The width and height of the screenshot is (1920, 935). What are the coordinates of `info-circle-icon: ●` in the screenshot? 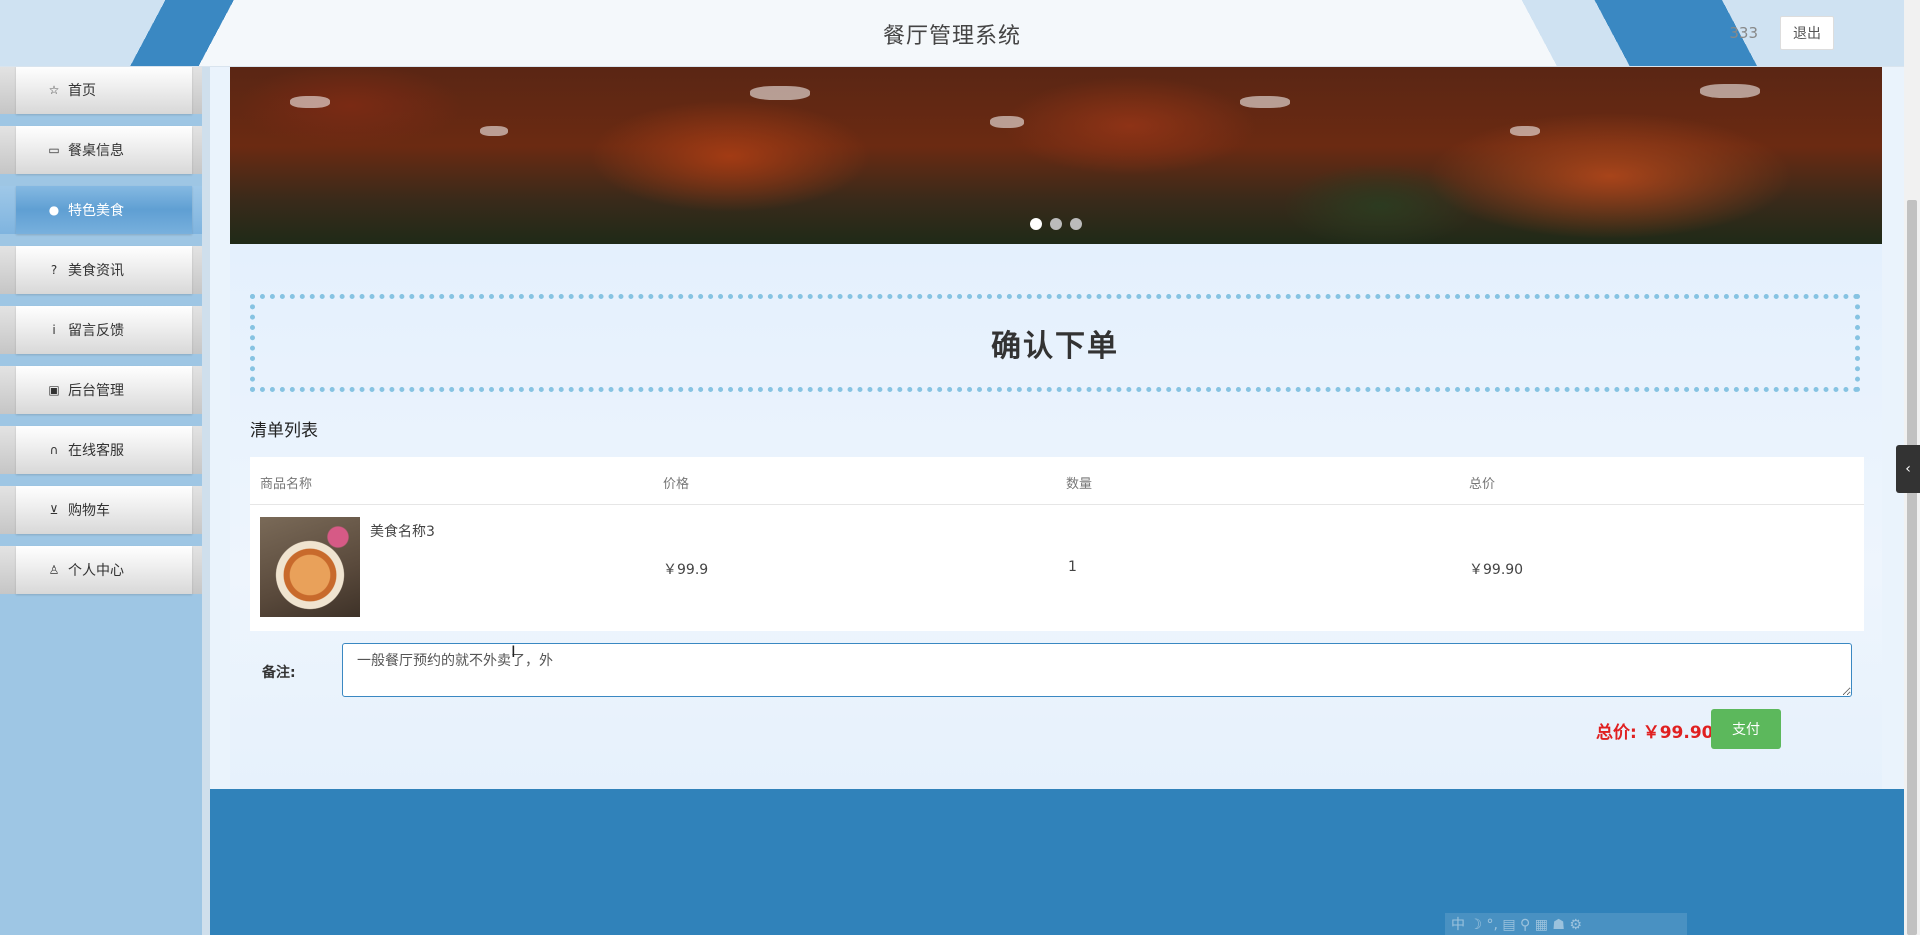 It's located at (54, 210).